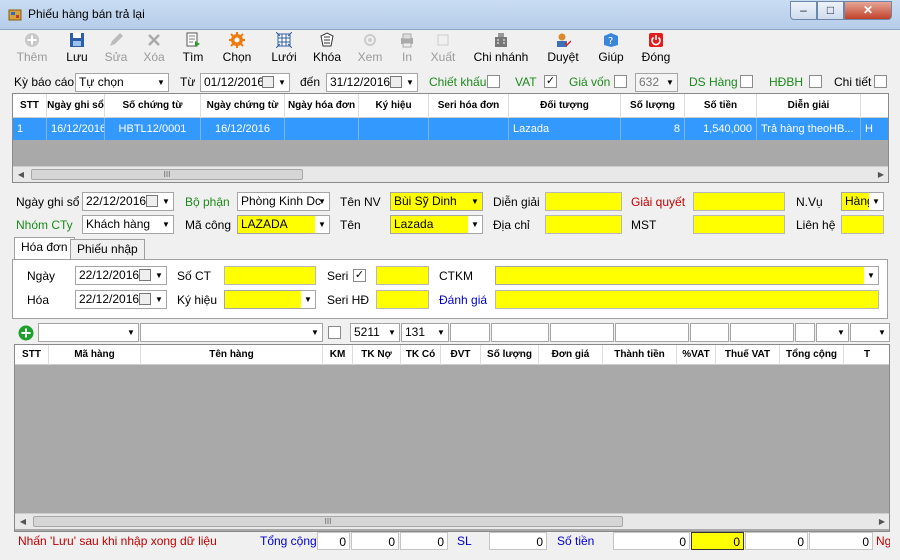  I want to click on column-header: Tổng cộng, so click(812, 355).